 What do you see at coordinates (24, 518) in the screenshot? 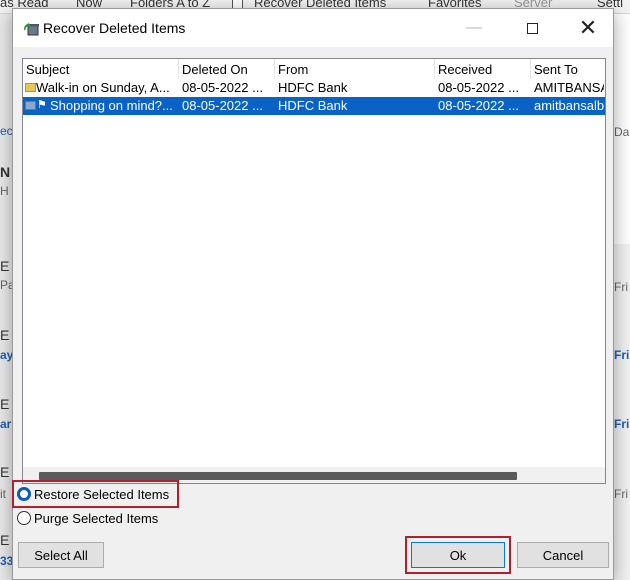
I see `purge-radio` at bounding box center [24, 518].